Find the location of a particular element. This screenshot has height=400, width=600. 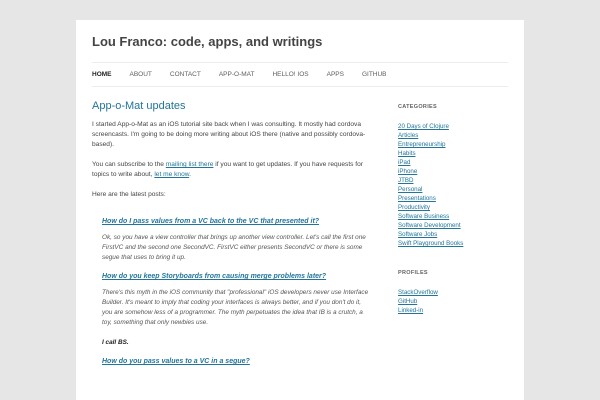

category-link: Productivity is located at coordinates (453, 207).